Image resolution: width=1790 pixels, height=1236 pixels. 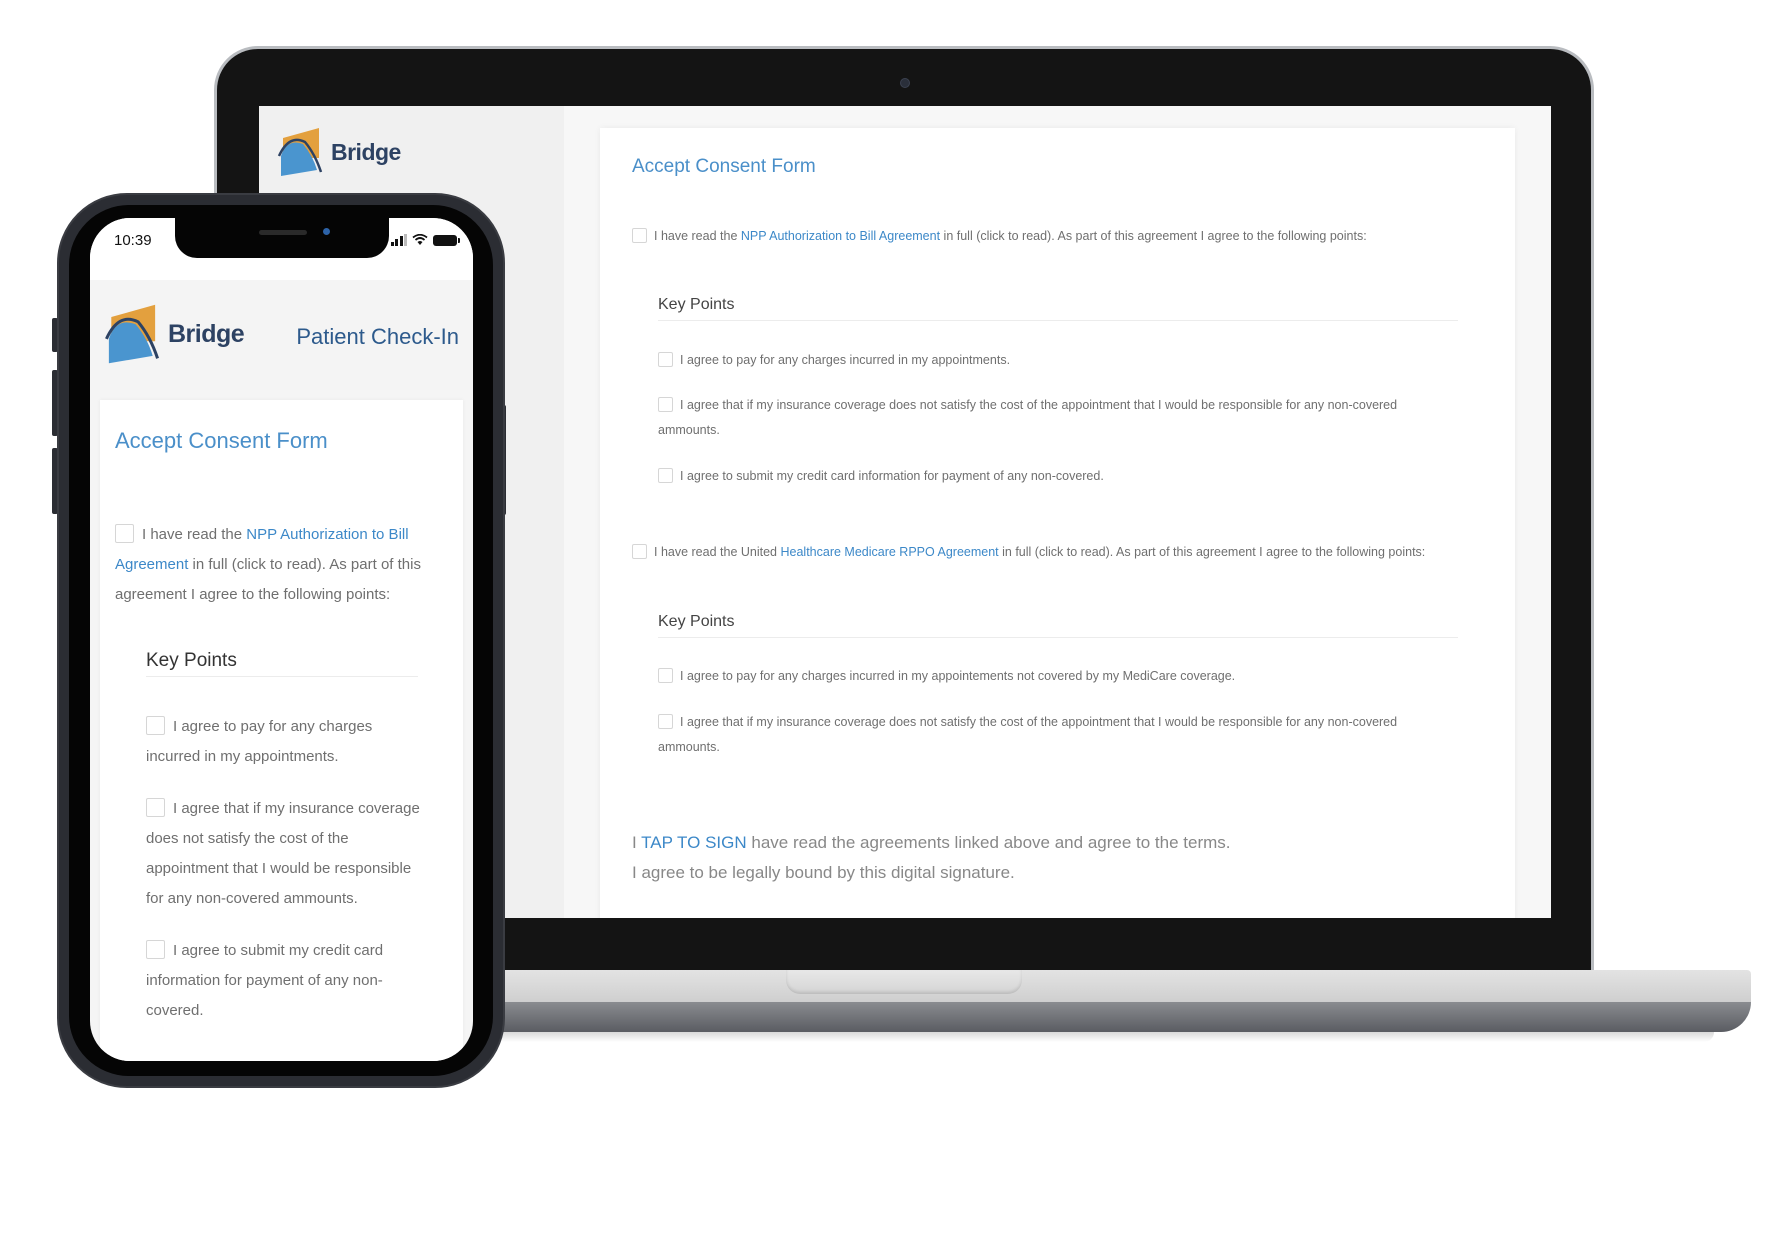 What do you see at coordinates (398, 240) in the screenshot?
I see `signal-icon` at bounding box center [398, 240].